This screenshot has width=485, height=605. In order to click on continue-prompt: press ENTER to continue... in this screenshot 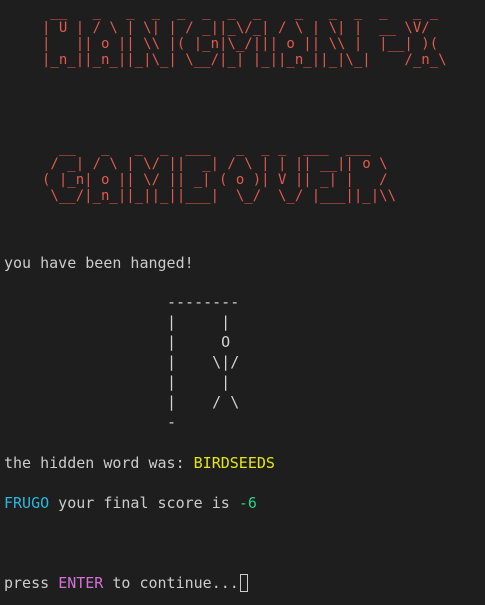, I will do `click(126, 583)`.